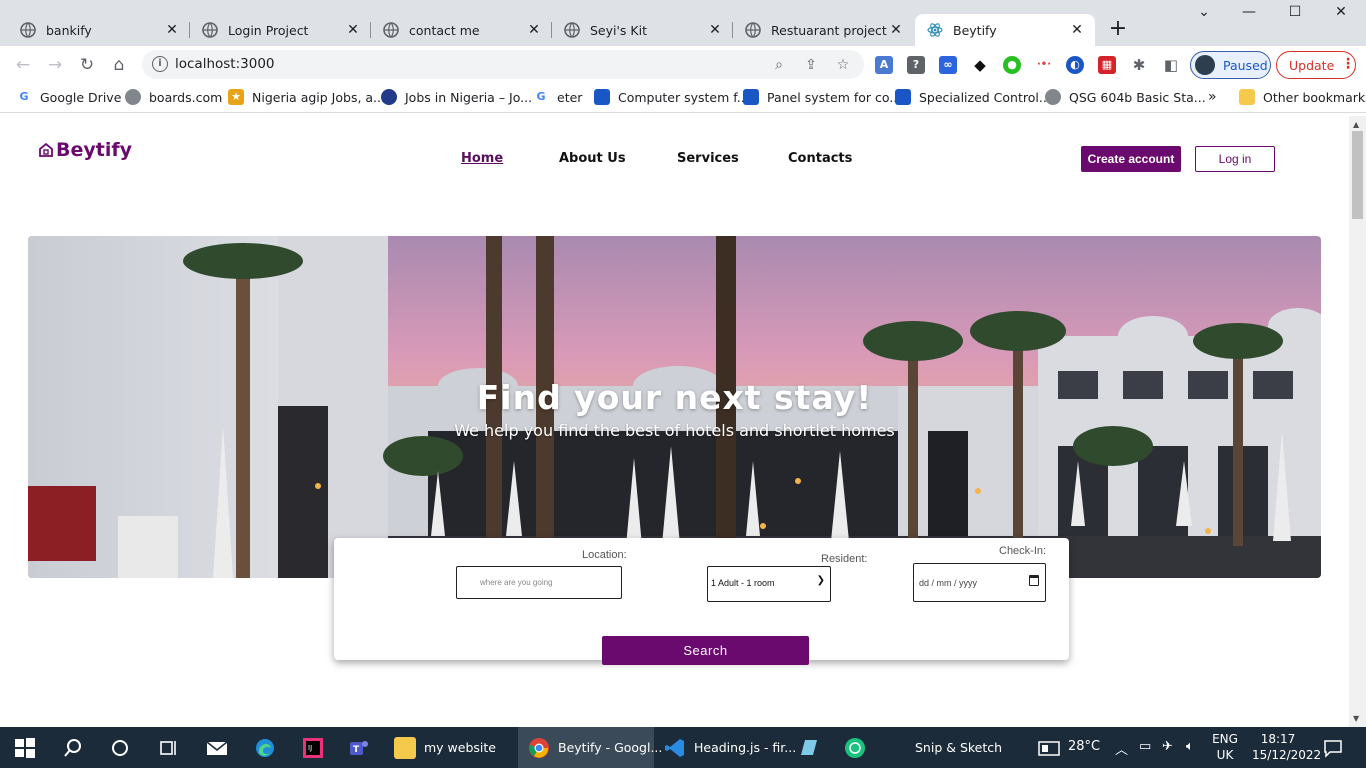  What do you see at coordinates (1107, 65) in the screenshot?
I see `extension-icon: ▦` at bounding box center [1107, 65].